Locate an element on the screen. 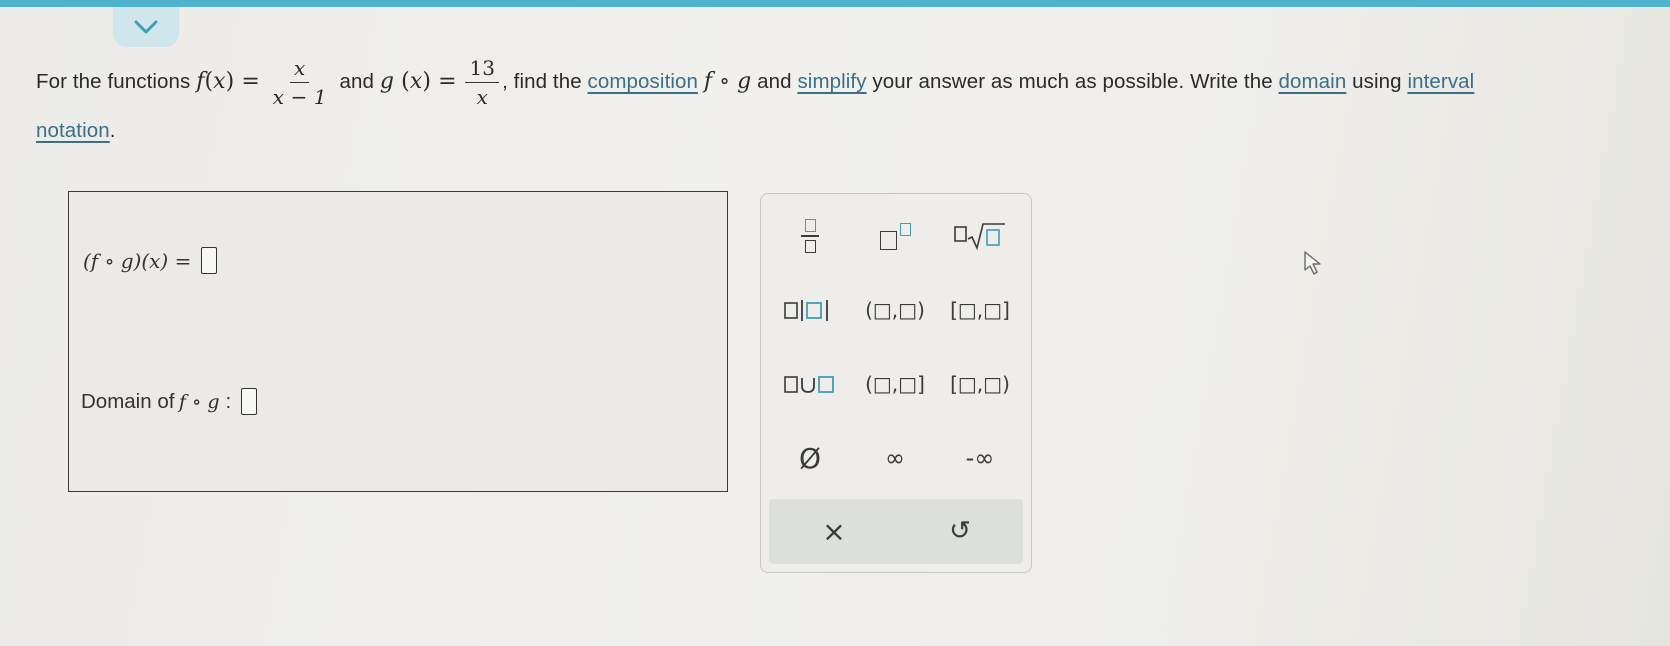 This screenshot has width=1670, height=646. exponent-icon is located at coordinates (895, 236).